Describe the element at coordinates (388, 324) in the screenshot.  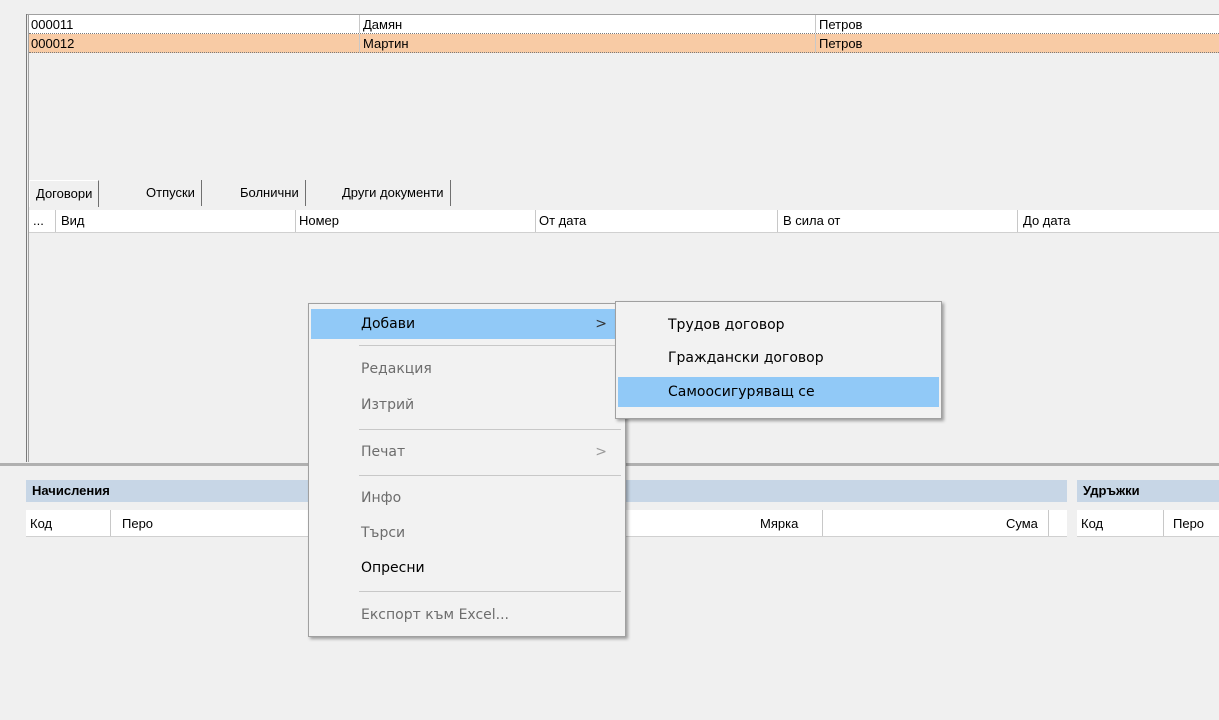
I see `menu-item-label: Добави` at that location.